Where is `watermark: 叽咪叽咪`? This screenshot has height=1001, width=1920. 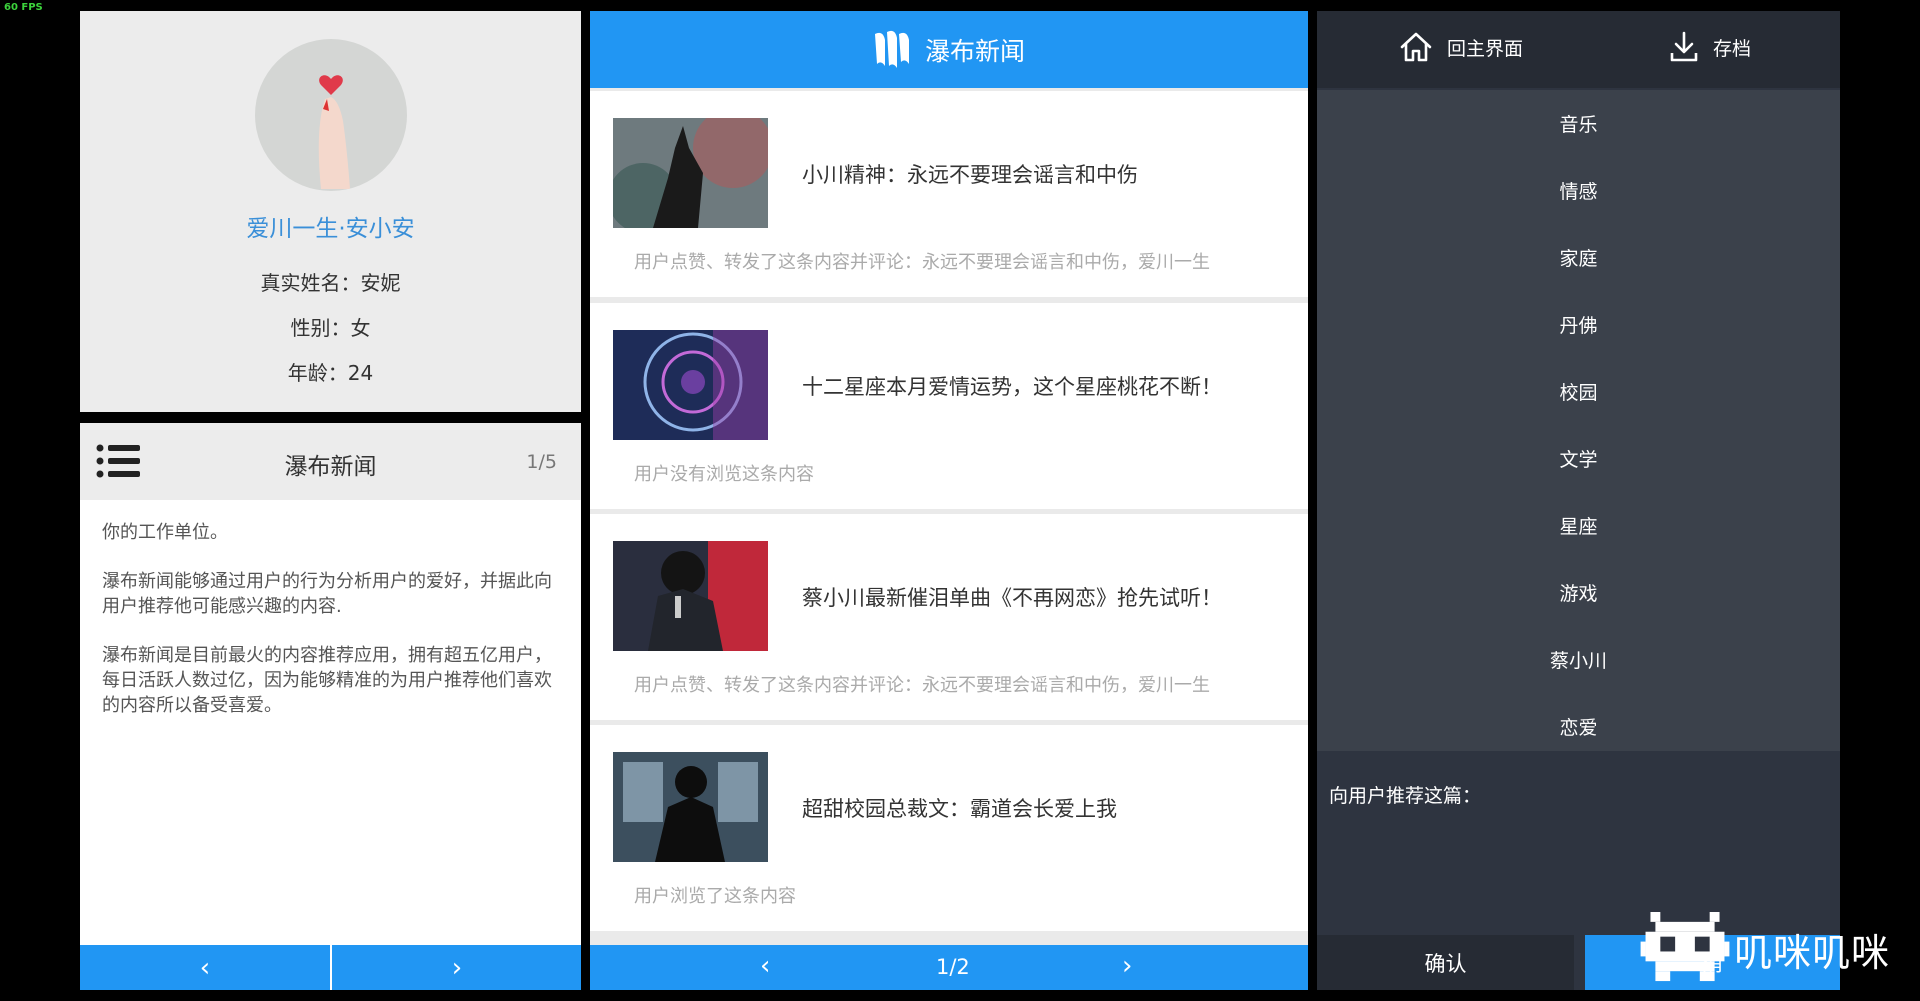
watermark: 叽咪叽咪 is located at coordinates (1765, 949).